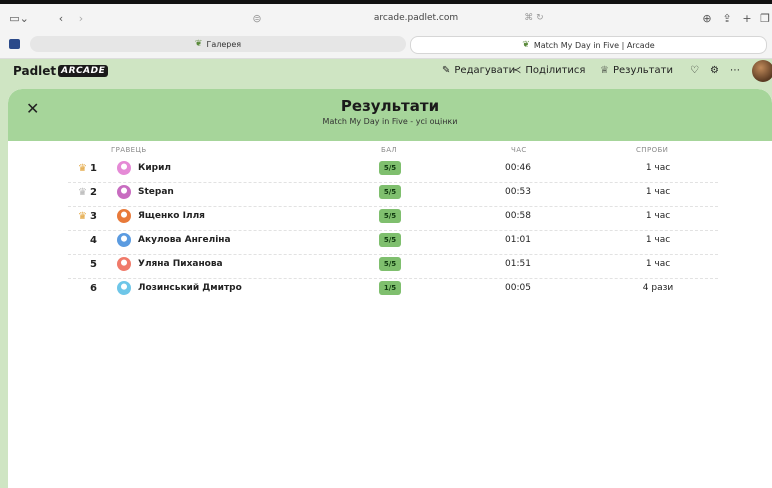  What do you see at coordinates (171, 216) in the screenshot?
I see `player-name: Ященко Ілля` at bounding box center [171, 216].